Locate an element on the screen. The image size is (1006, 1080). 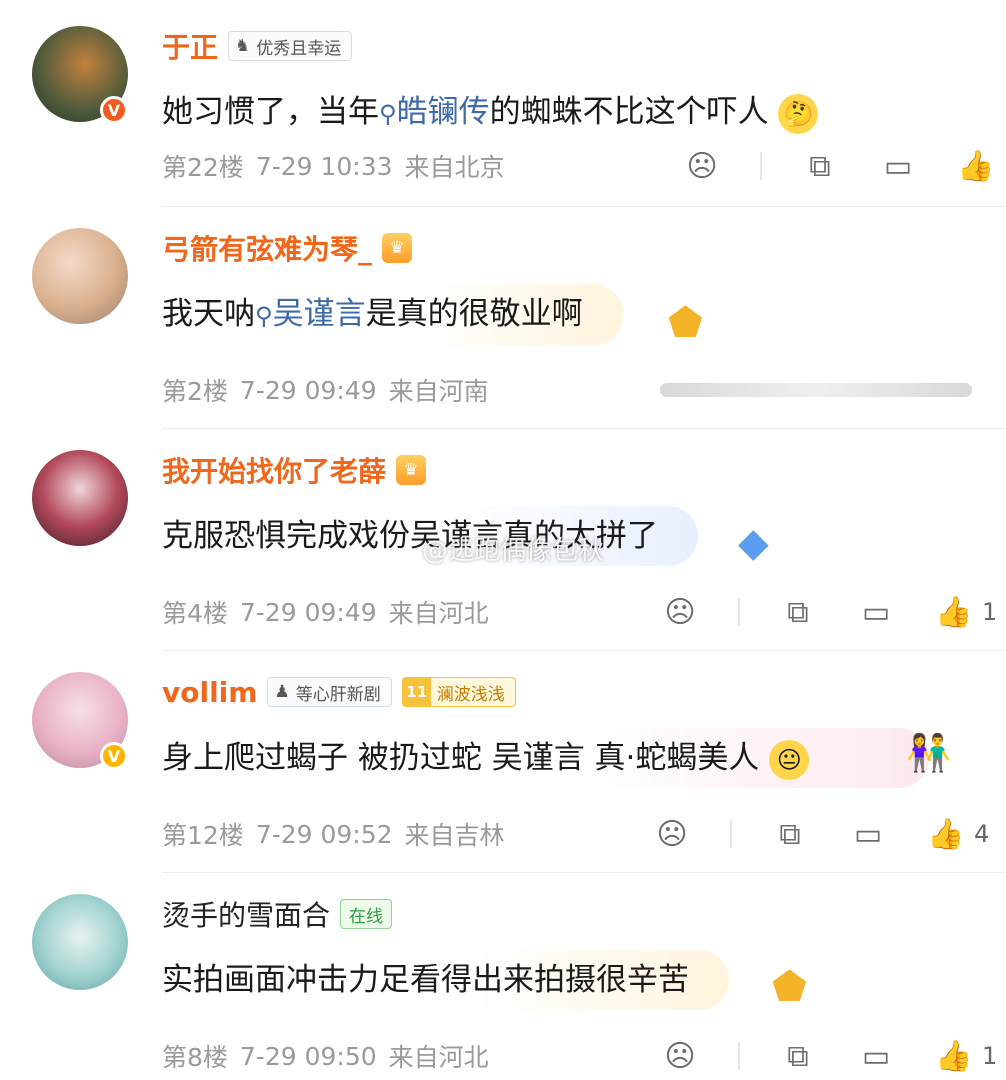
comment-body: 实拍画面冲击力足看得出来拍摄很辛苦 is located at coordinates (445, 980).